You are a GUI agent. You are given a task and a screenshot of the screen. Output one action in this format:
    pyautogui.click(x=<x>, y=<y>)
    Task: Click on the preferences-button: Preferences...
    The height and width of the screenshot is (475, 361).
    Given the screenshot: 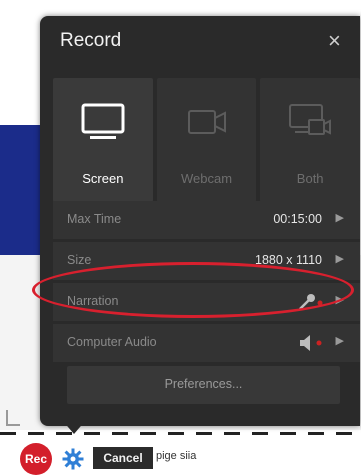 What is the action you would take?
    pyautogui.click(x=203, y=385)
    